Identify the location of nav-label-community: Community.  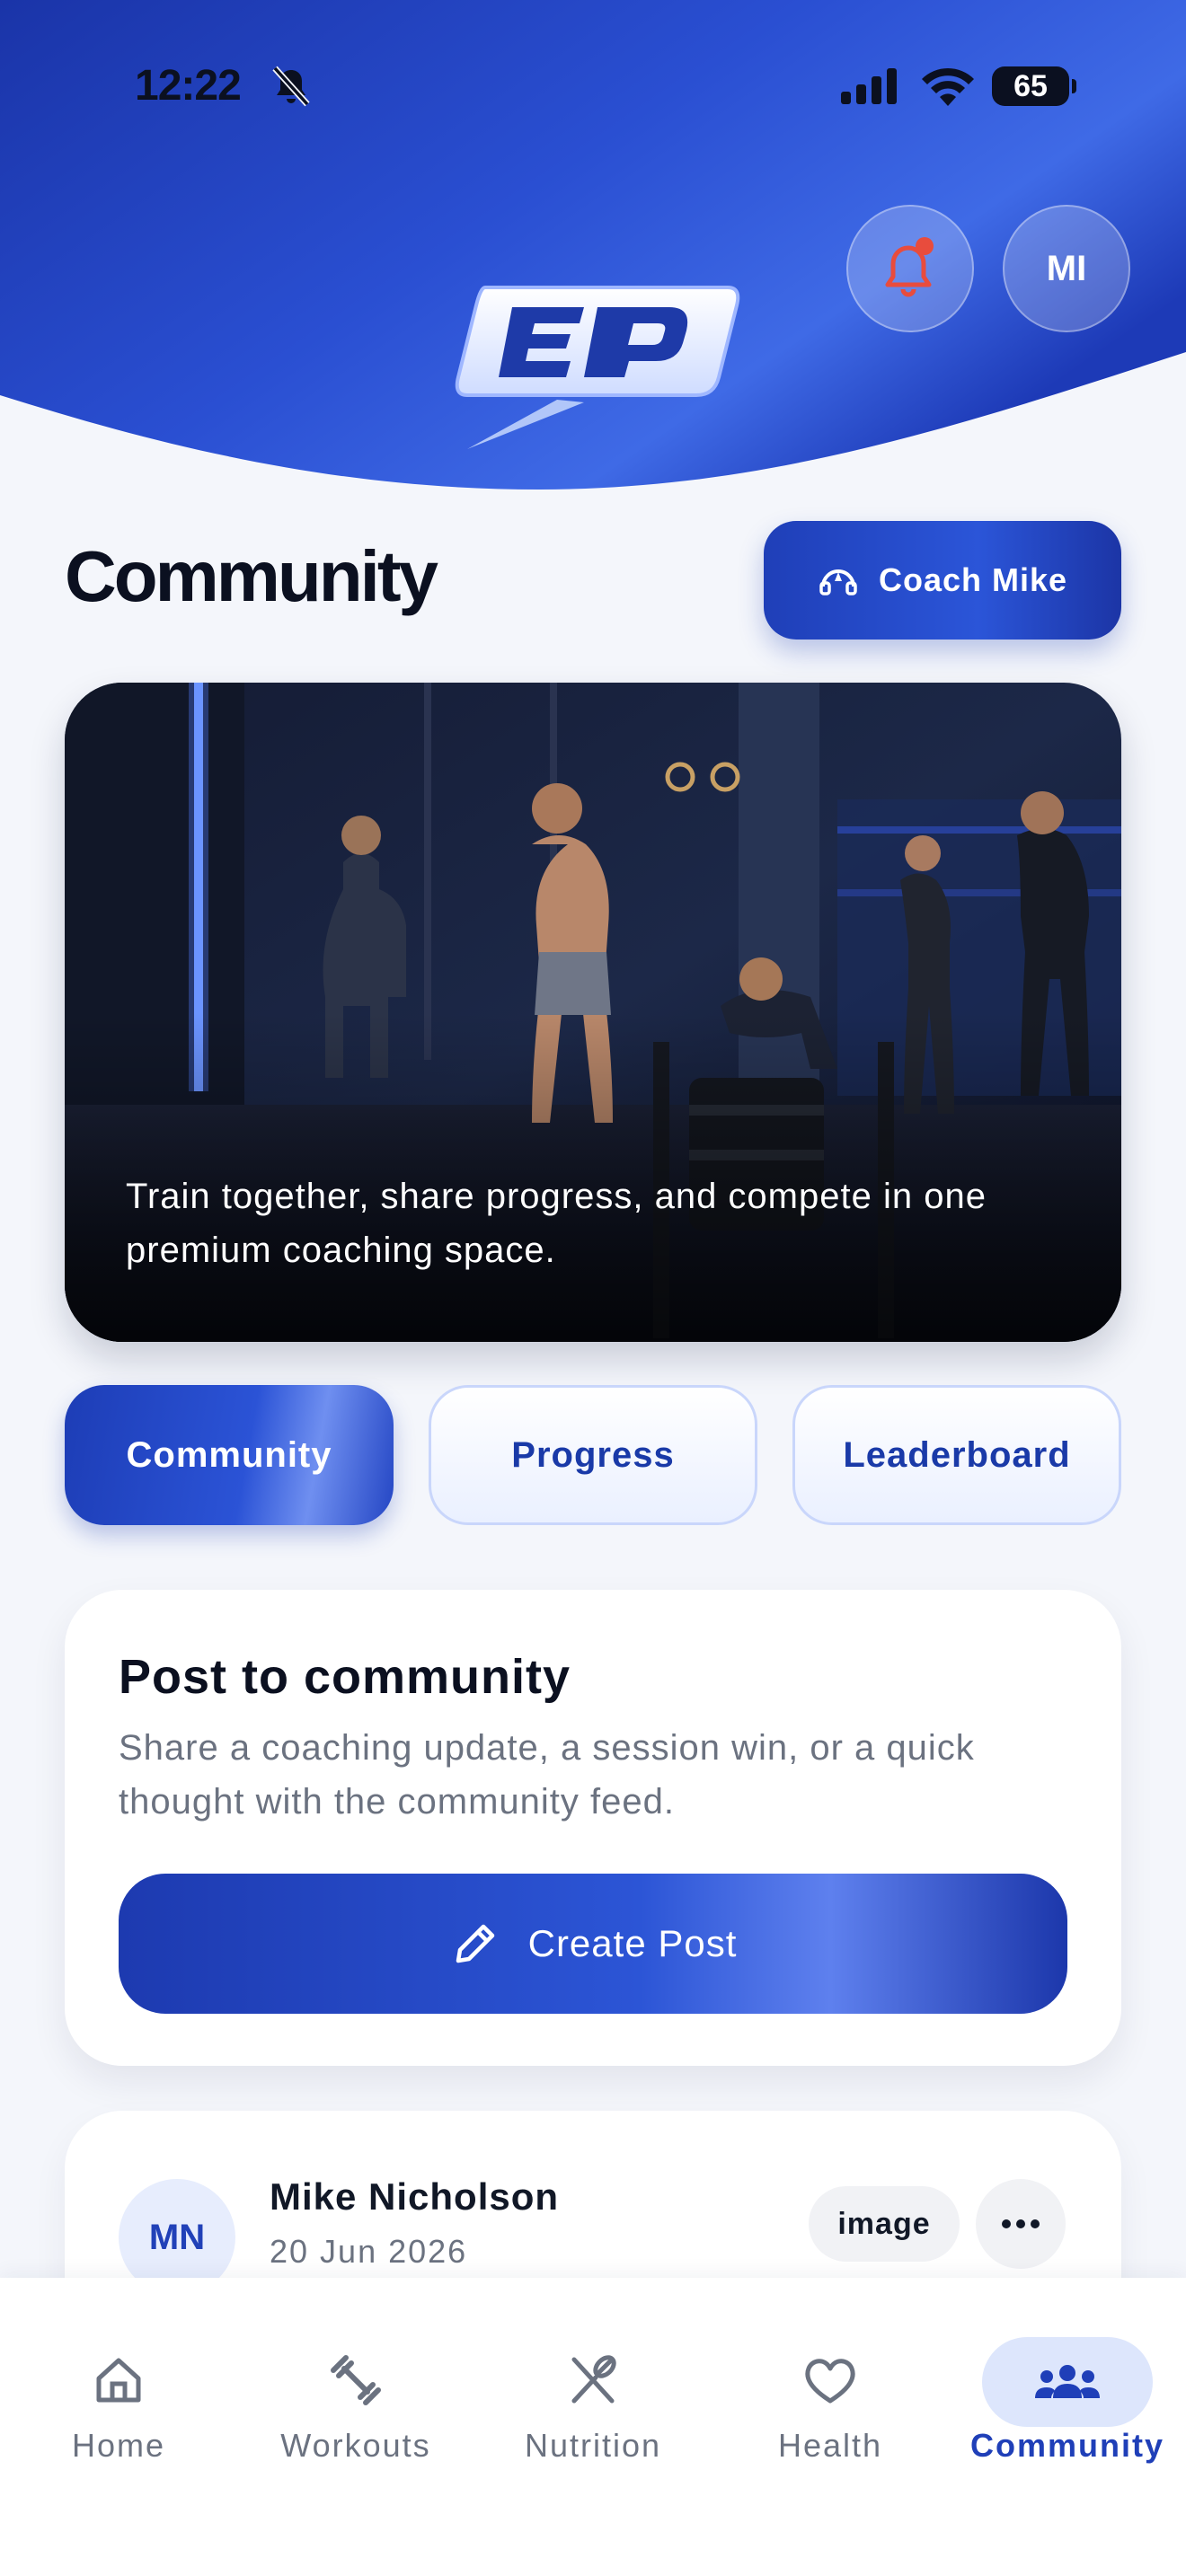
(1067, 2445).